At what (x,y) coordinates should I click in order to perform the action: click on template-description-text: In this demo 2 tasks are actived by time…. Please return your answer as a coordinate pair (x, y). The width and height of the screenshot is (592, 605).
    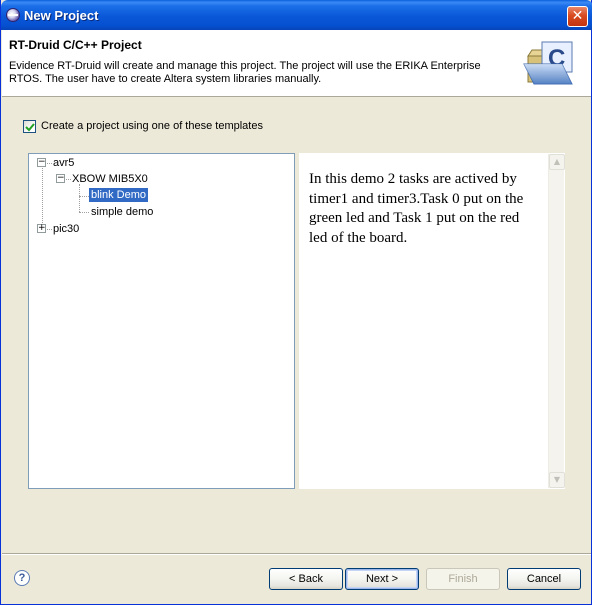
    Looking at the image, I should click on (416, 208).